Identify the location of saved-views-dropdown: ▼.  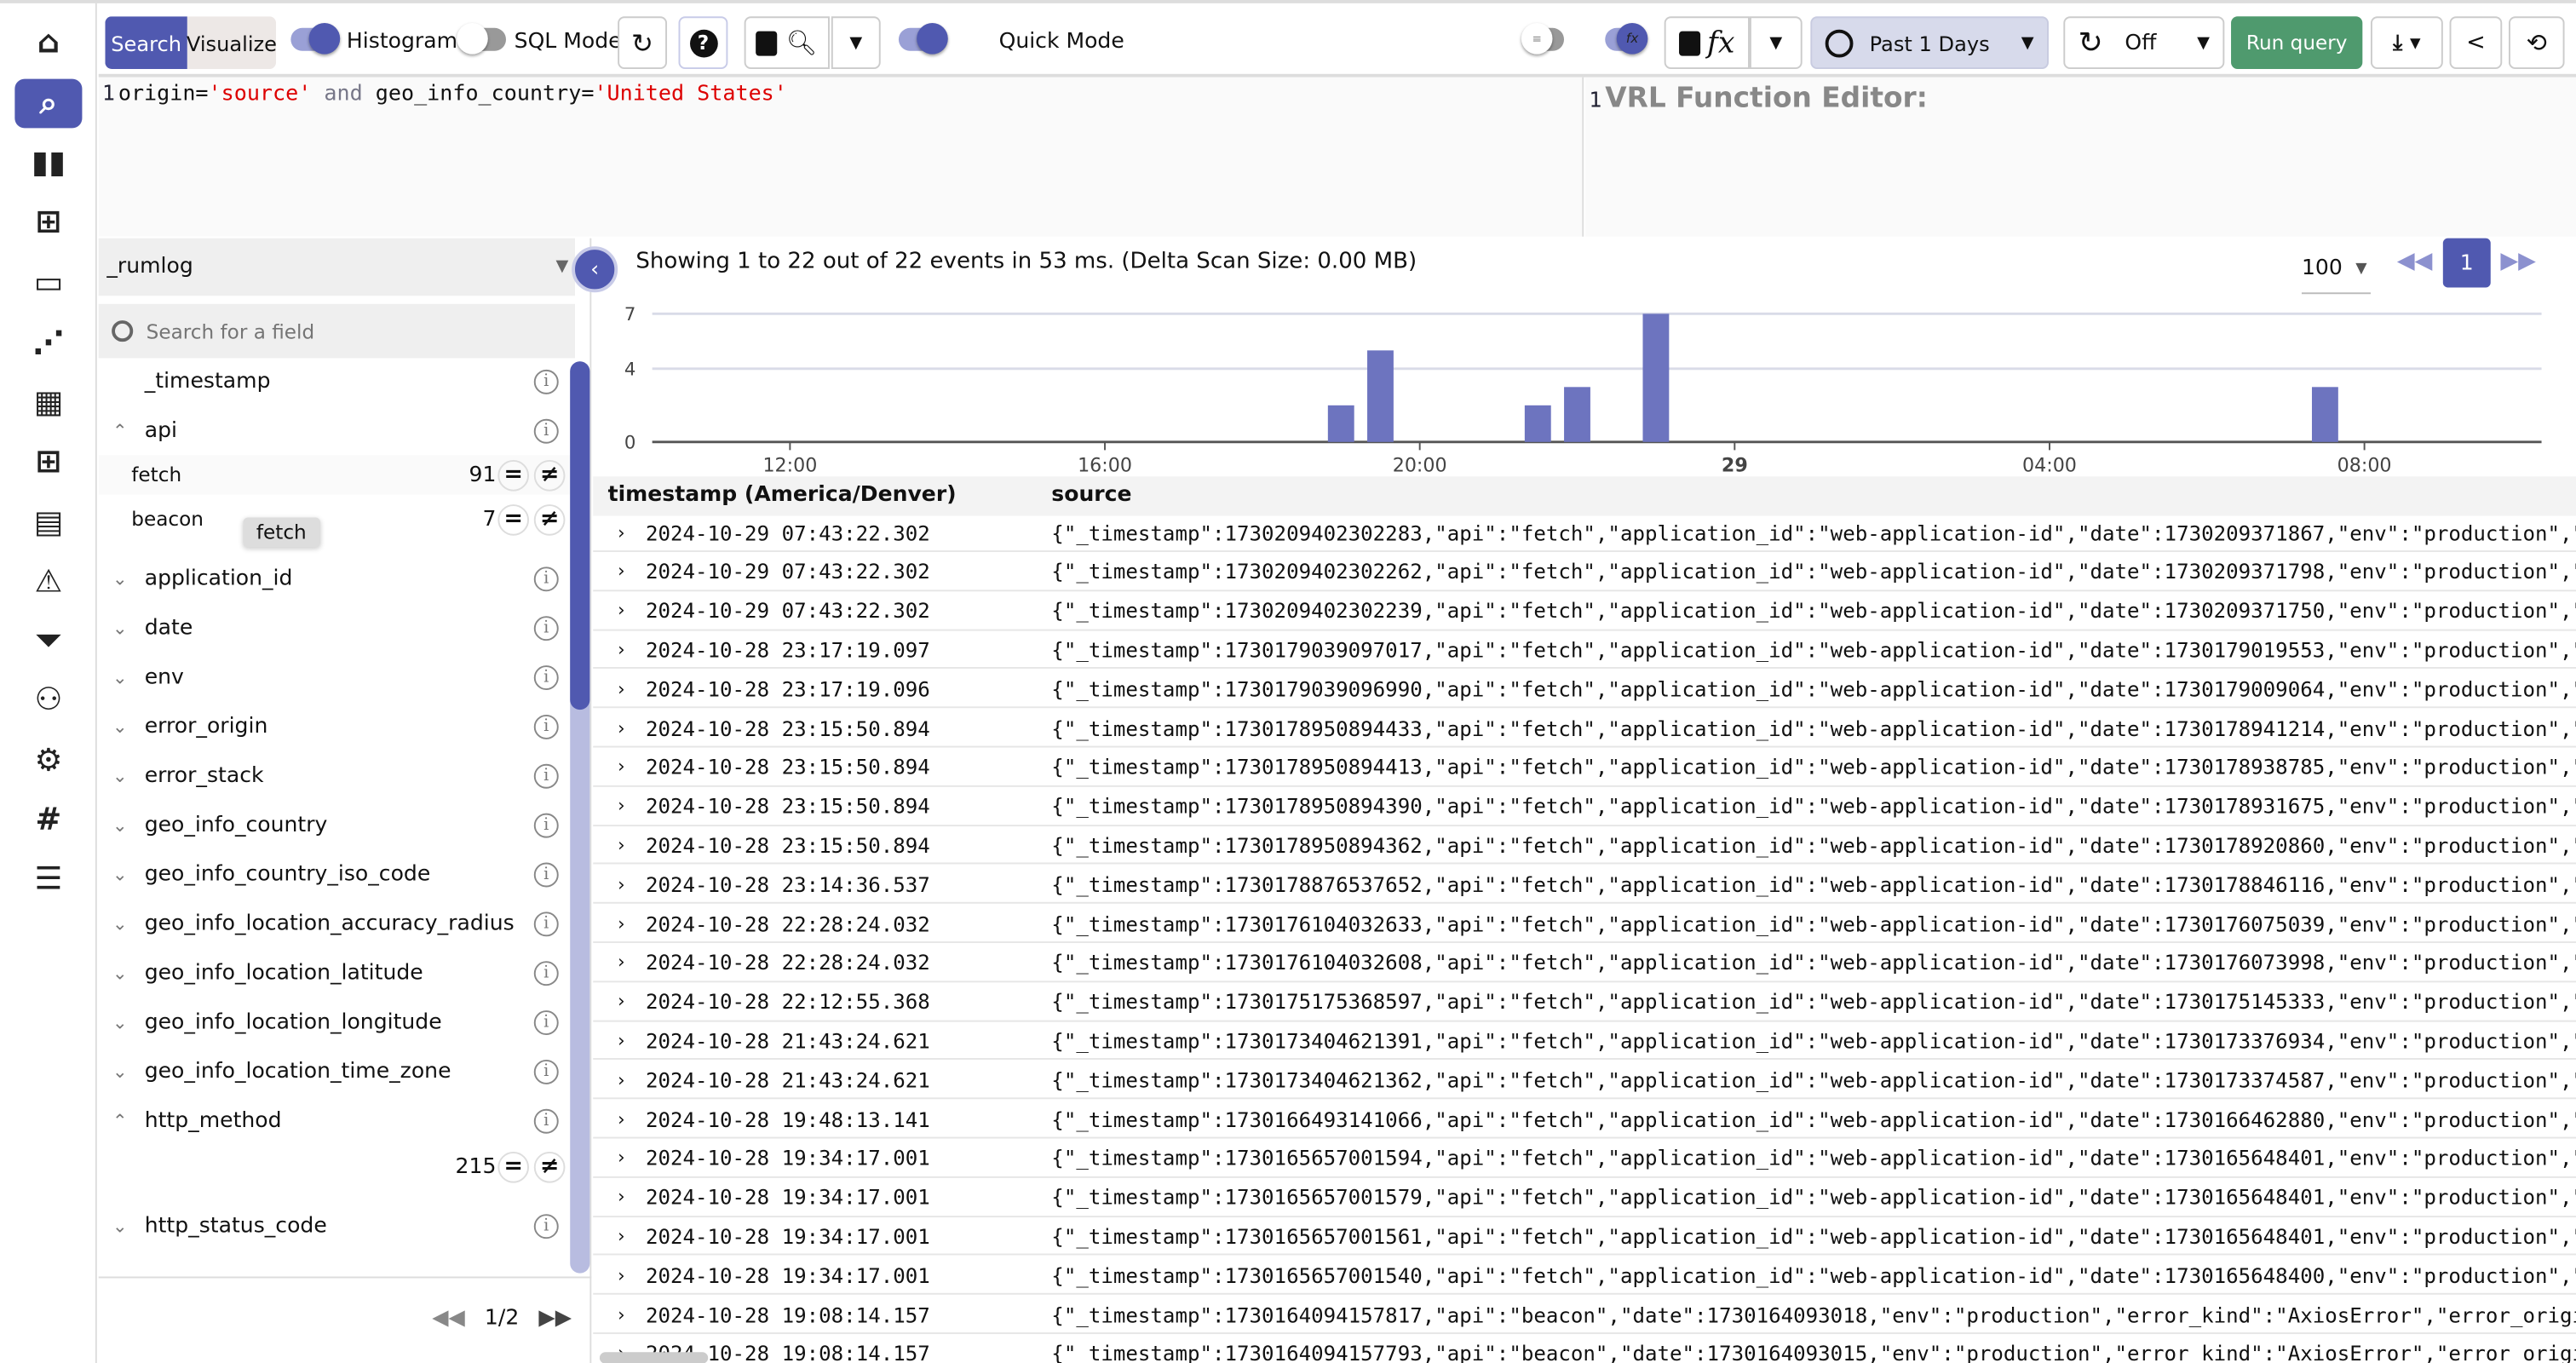
(856, 43).